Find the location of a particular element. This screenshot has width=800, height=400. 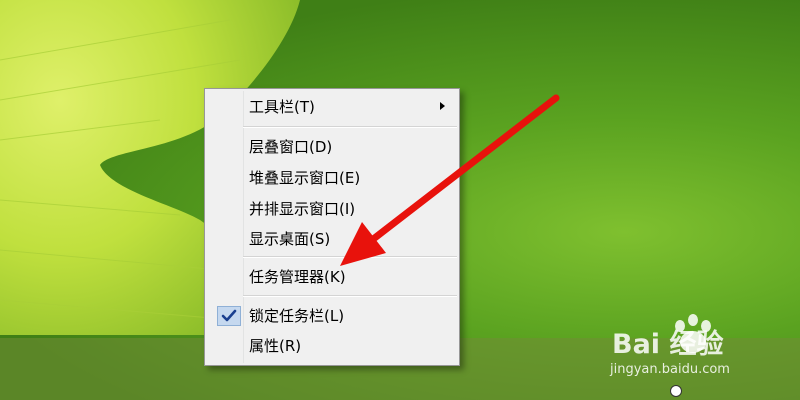

menu-item-lock-taskbar: 锁定任务栏(L) is located at coordinates (332, 315).